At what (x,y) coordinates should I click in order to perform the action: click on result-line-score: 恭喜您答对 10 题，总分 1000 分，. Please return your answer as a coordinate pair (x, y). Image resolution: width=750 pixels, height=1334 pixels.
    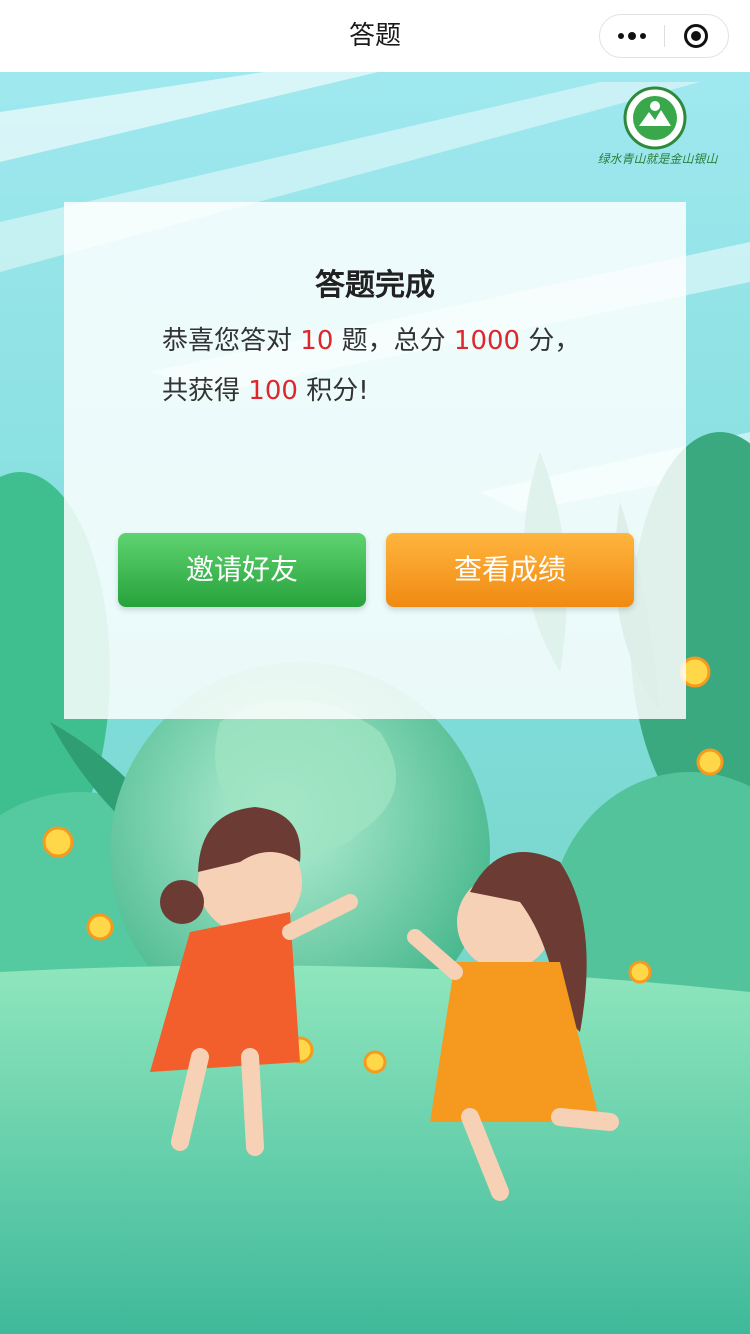
    Looking at the image, I should click on (371, 338).